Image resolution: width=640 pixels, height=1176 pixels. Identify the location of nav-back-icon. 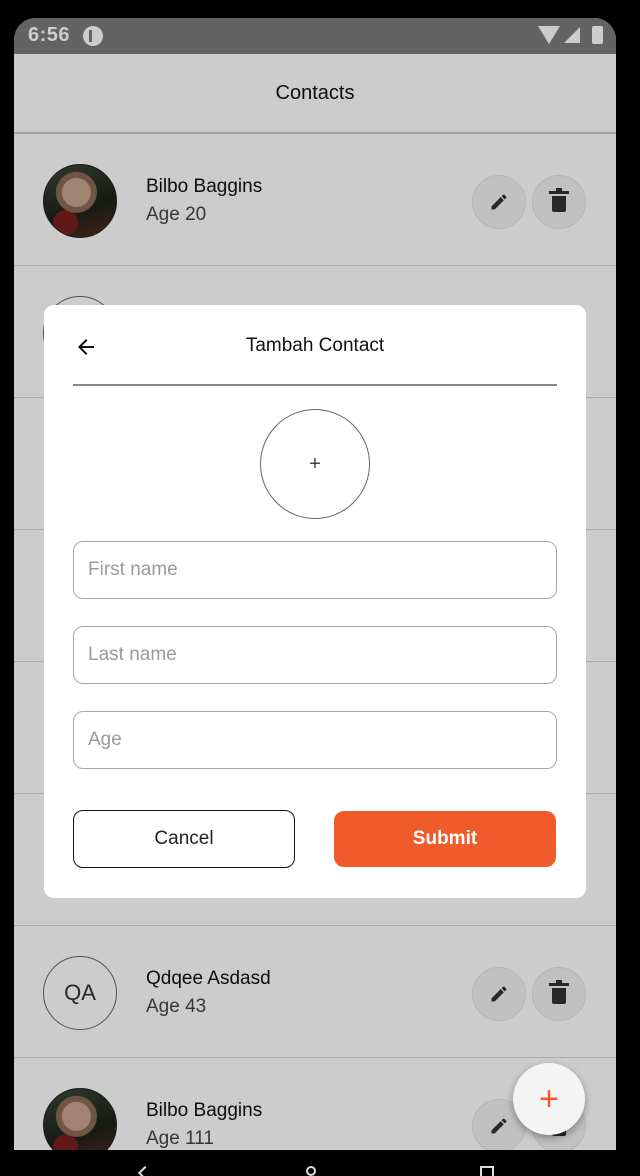
(145, 1170).